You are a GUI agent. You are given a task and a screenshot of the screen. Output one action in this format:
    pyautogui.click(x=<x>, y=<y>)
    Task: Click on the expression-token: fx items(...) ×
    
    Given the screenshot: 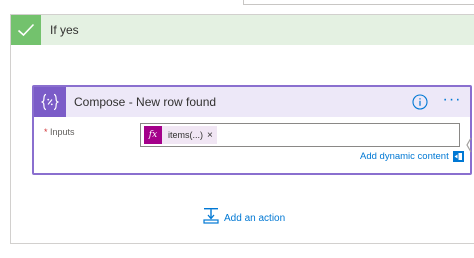 What is the action you would take?
    pyautogui.click(x=180, y=135)
    